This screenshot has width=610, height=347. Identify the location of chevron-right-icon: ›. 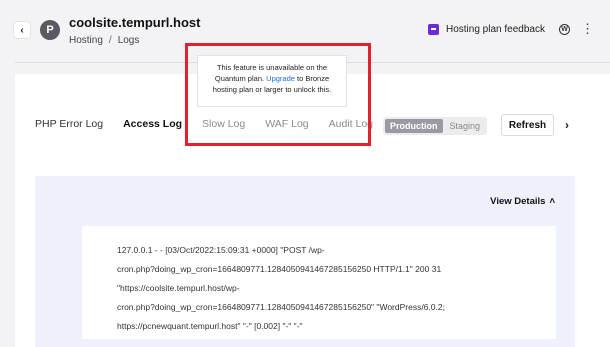
(567, 125).